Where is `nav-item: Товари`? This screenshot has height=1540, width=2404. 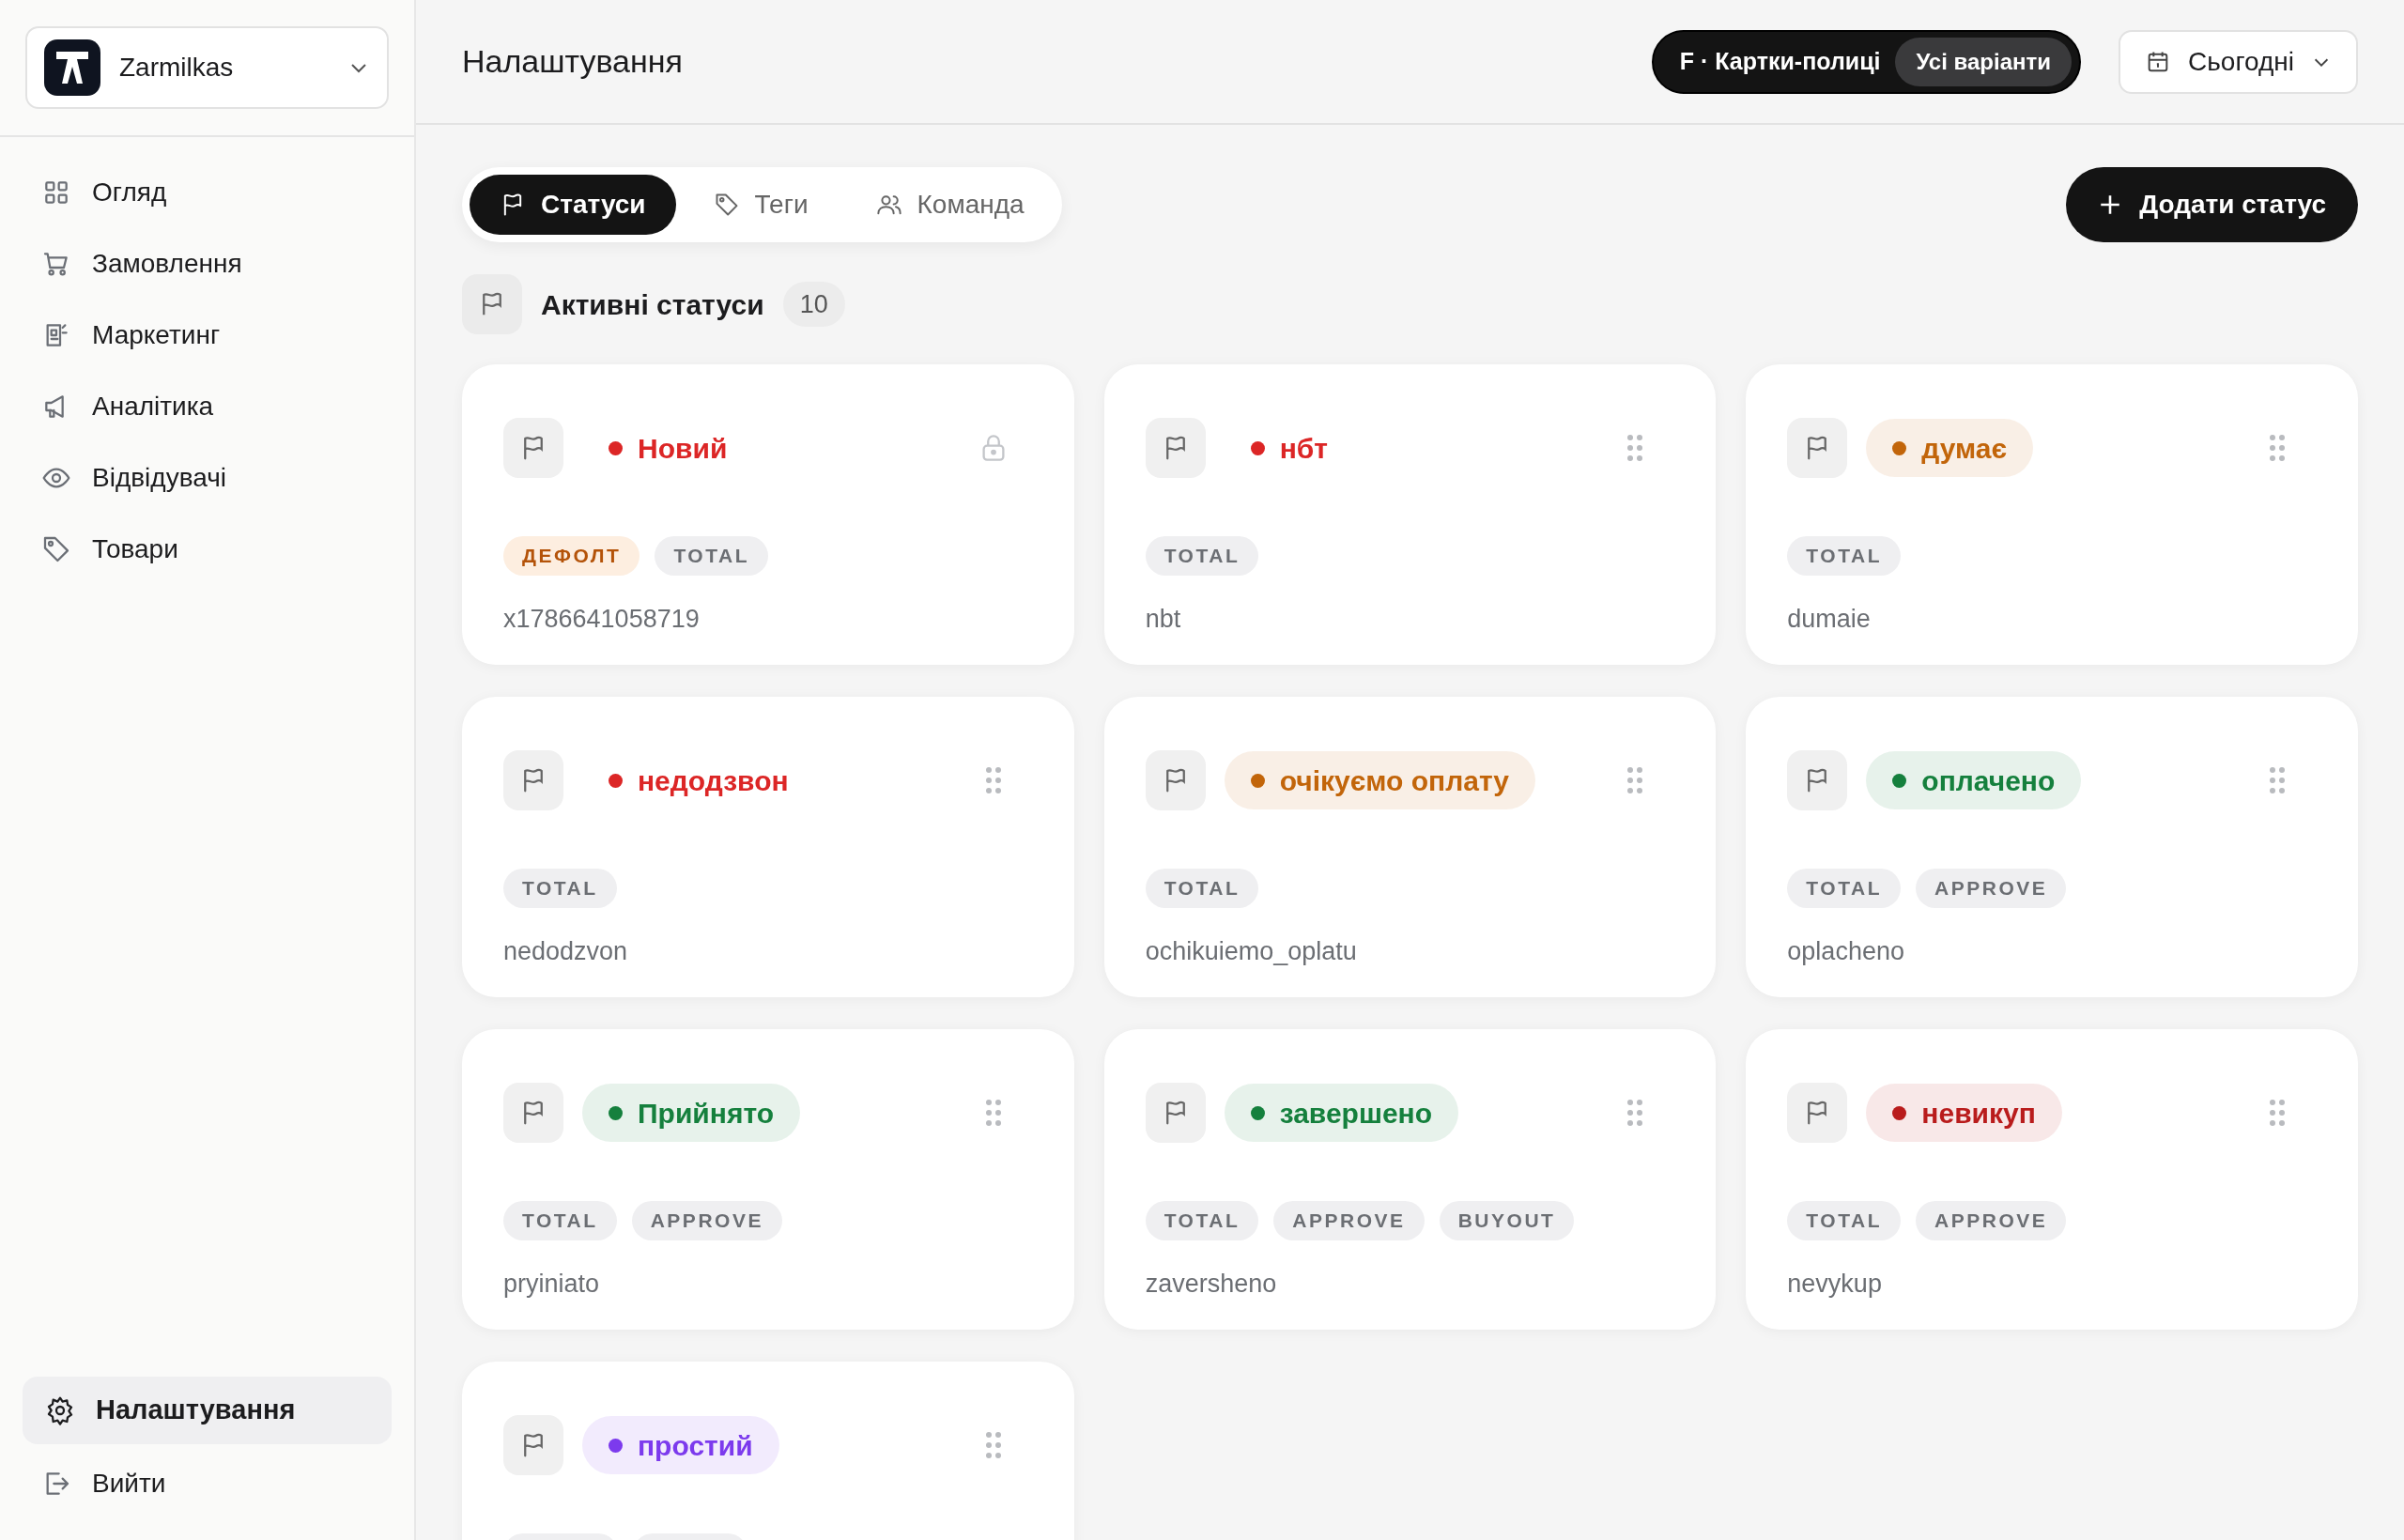
nav-item: Товари is located at coordinates (207, 549).